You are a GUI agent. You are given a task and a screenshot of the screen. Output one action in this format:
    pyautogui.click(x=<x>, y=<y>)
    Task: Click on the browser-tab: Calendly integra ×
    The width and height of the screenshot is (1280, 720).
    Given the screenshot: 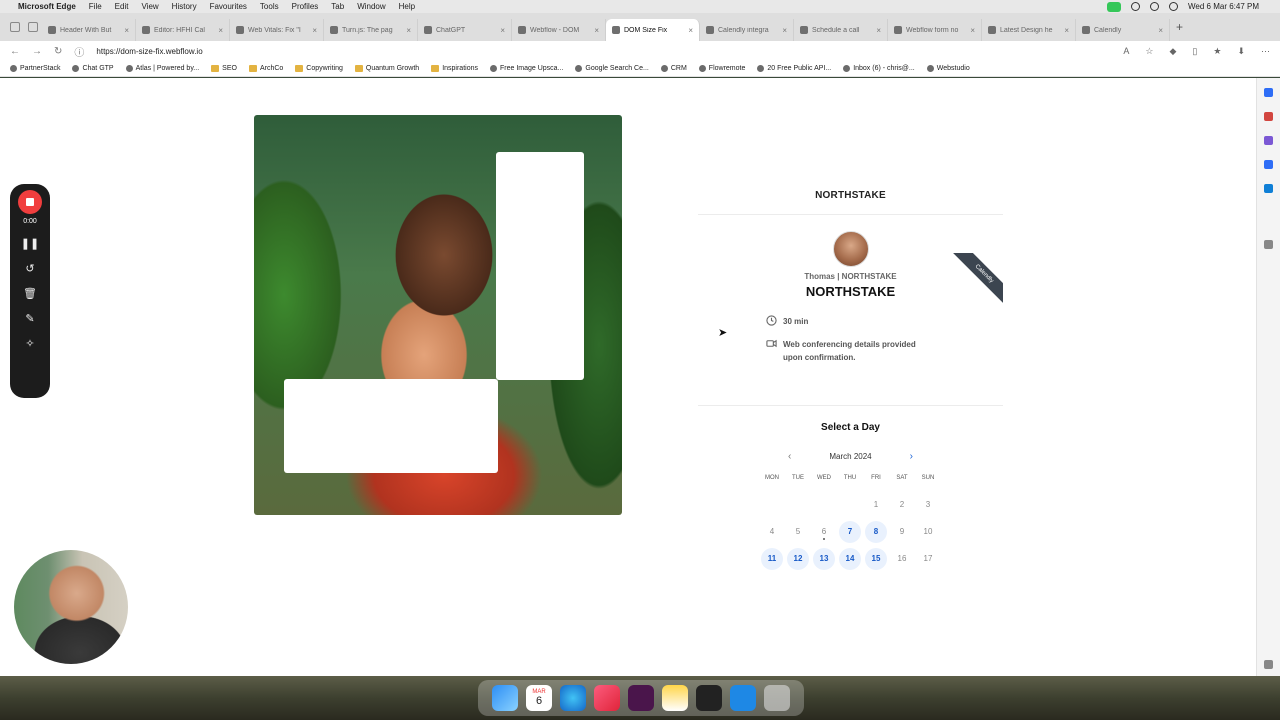 What is the action you would take?
    pyautogui.click(x=747, y=30)
    